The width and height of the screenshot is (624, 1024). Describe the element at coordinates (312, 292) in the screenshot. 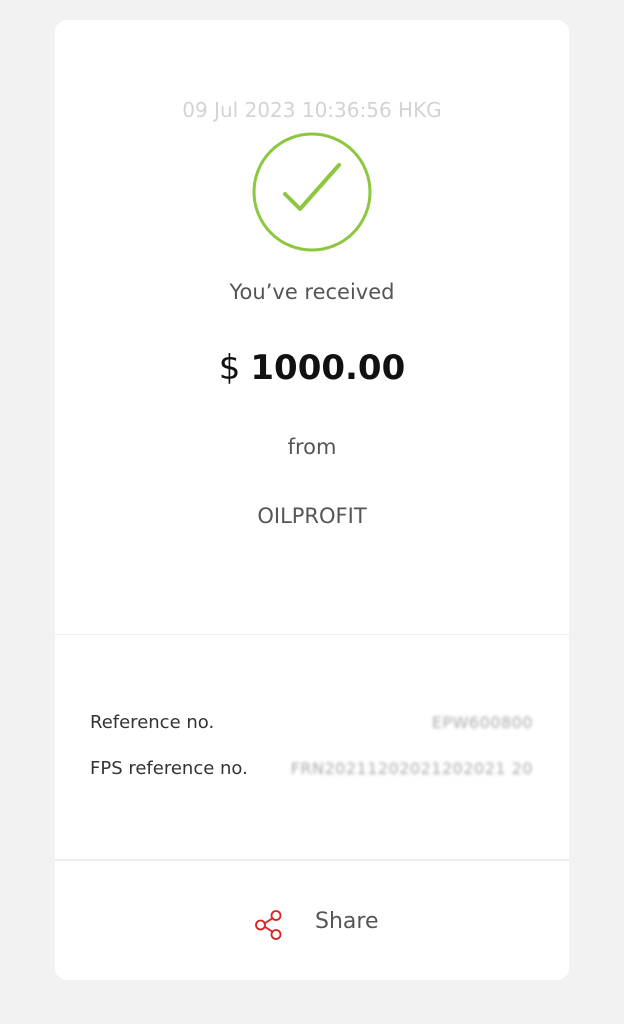

I see `received-text: You’ve received` at that location.